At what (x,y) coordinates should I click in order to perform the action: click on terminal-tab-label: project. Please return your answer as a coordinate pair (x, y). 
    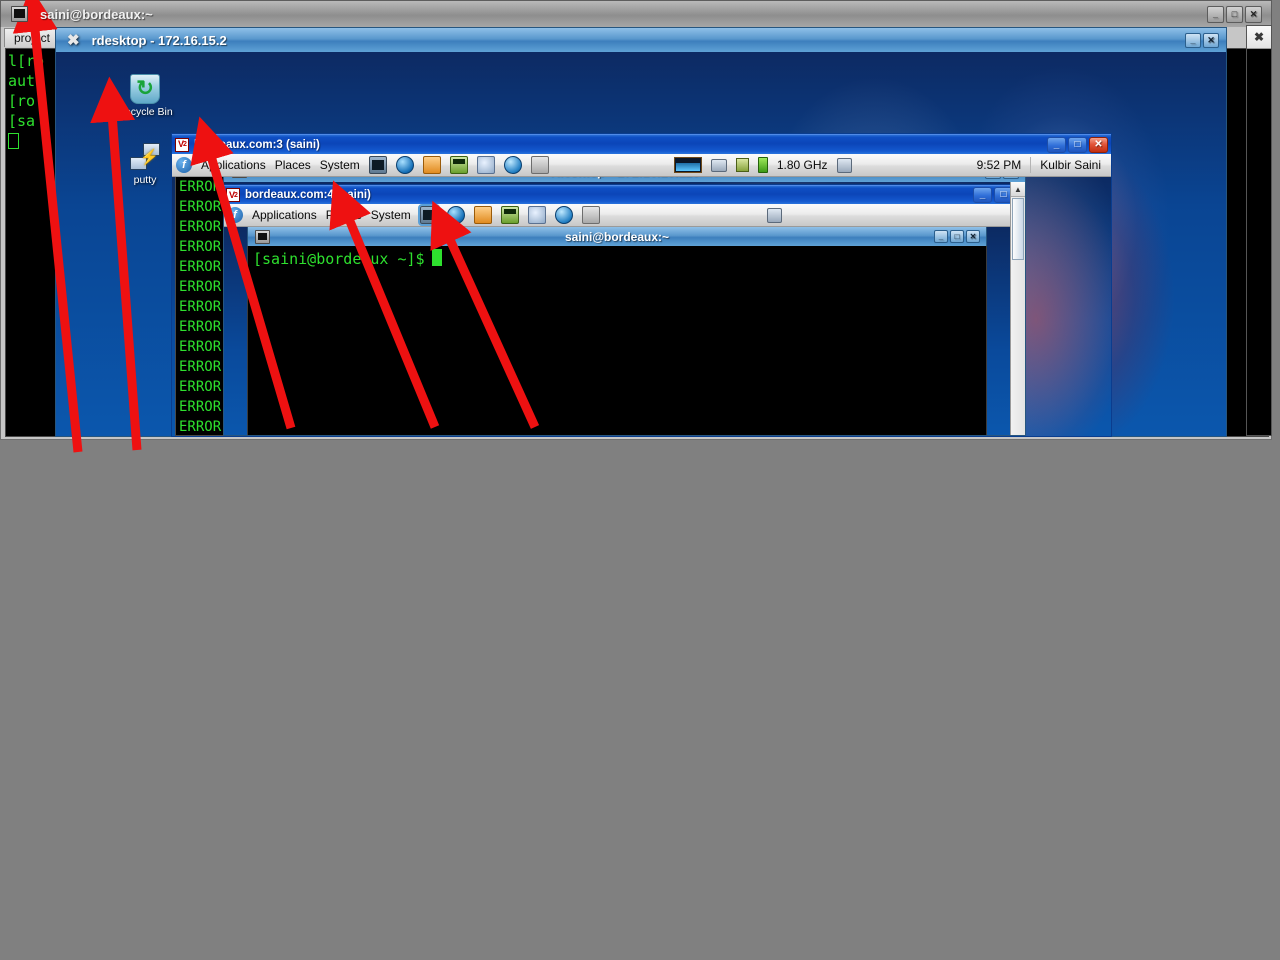
    Looking at the image, I should click on (32, 38).